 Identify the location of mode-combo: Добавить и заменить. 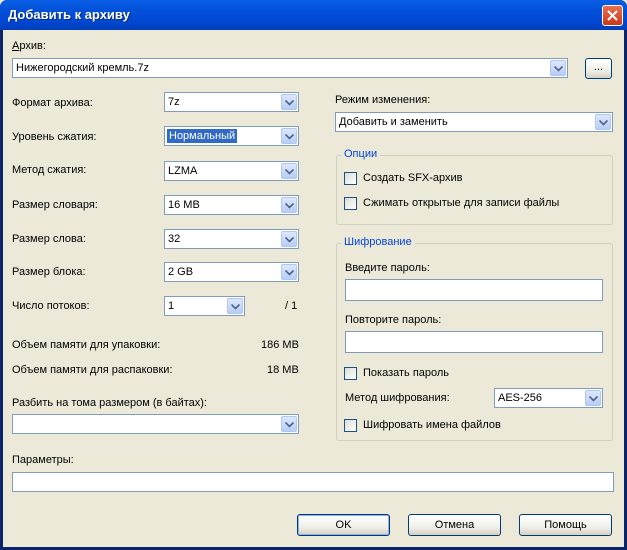
(474, 122).